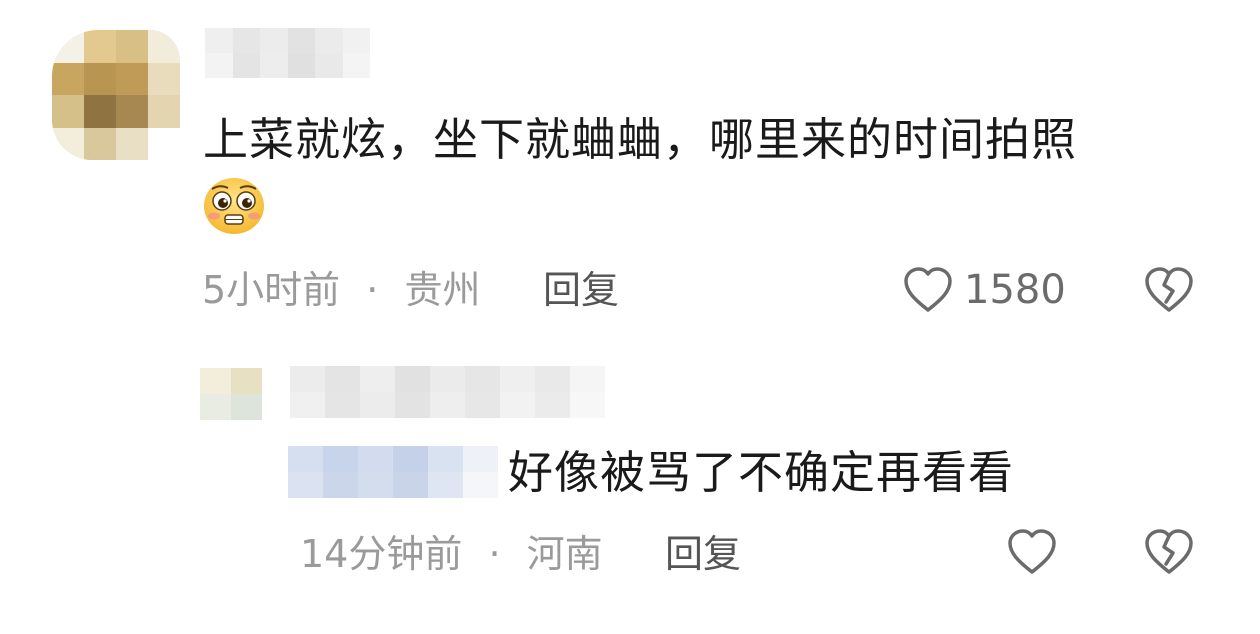 The height and width of the screenshot is (634, 1260). I want to click on username, so click(287, 53).